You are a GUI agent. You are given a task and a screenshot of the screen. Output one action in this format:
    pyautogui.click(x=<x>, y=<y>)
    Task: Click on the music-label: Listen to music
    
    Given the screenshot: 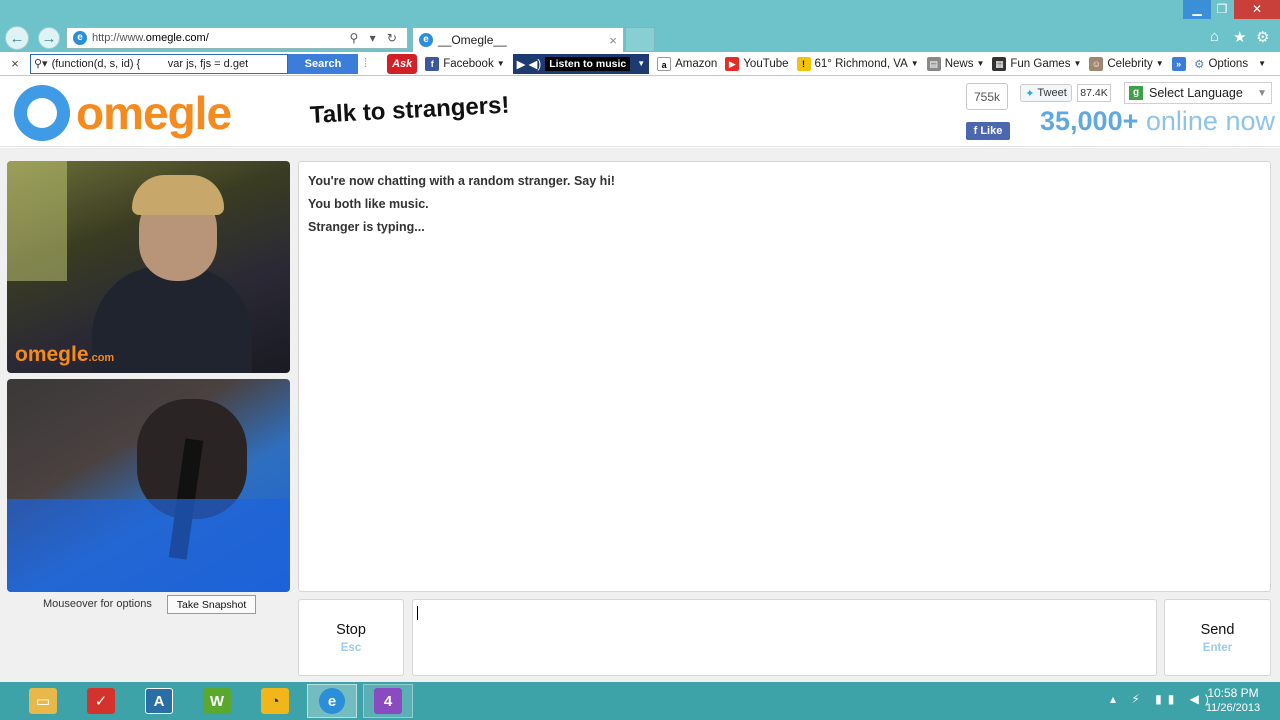 What is the action you would take?
    pyautogui.click(x=588, y=63)
    